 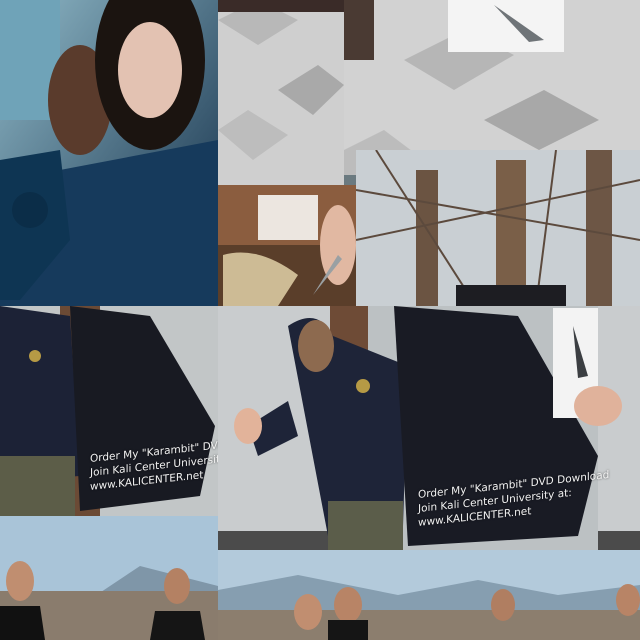 What do you see at coordinates (281, 92) in the screenshot?
I see `tile-floor-left` at bounding box center [281, 92].